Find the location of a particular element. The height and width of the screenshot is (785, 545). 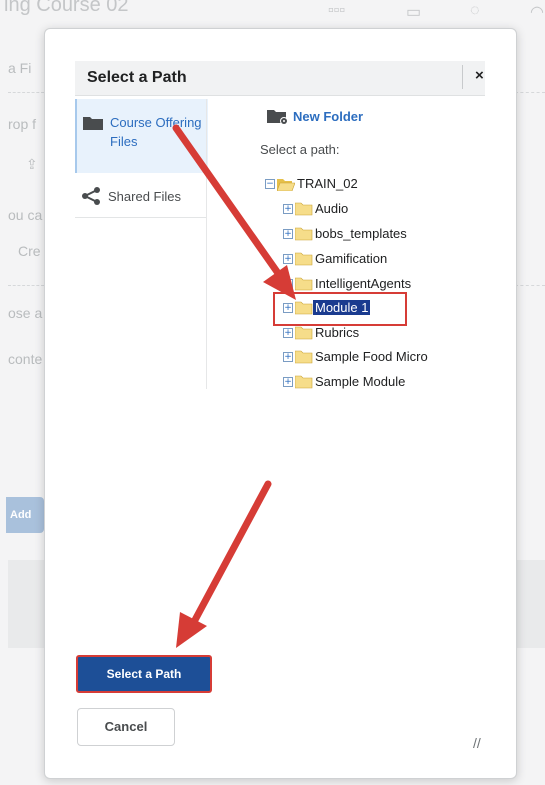

dialog-header: Select a Path is located at coordinates (280, 78).